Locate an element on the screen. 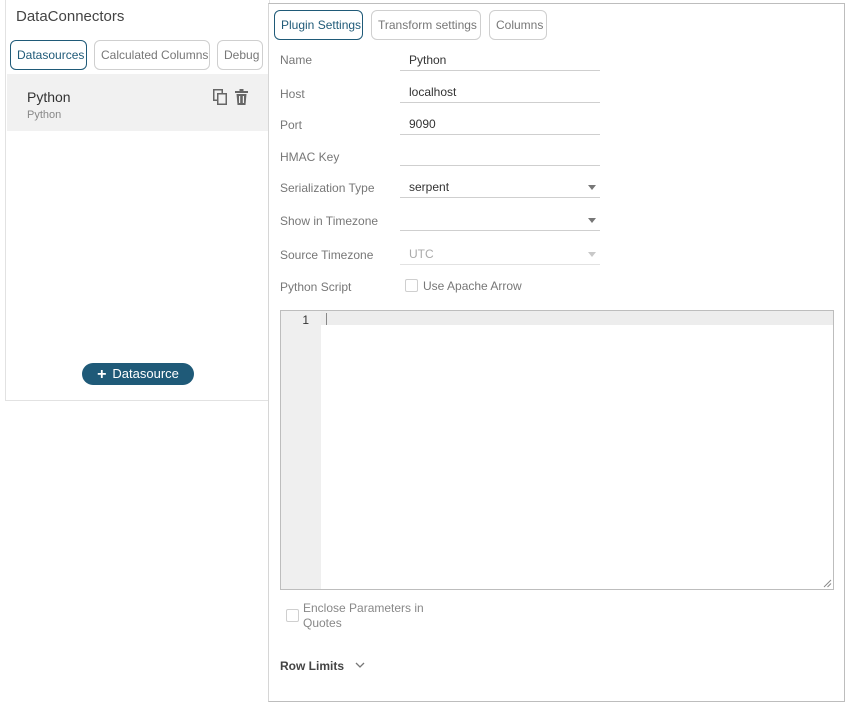 The image size is (849, 705). datasource-item-python: Python Python is located at coordinates (138, 102).